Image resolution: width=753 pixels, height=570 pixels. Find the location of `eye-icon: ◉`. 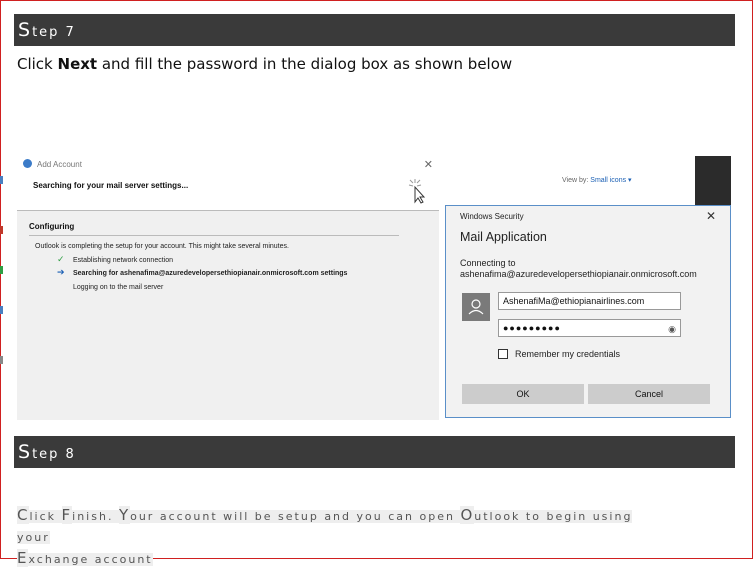

eye-icon: ◉ is located at coordinates (672, 329).